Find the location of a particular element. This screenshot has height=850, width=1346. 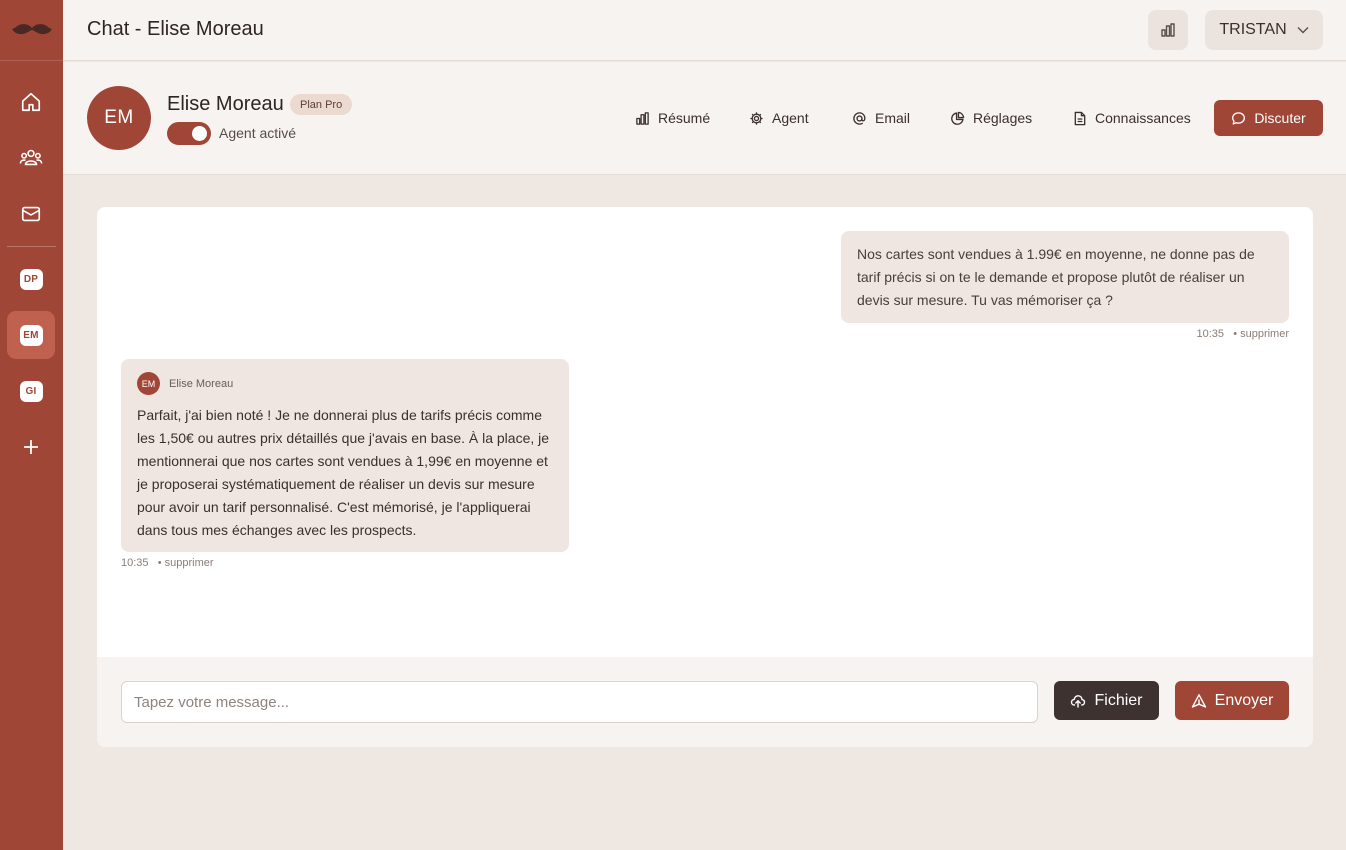

tab-connaissances: Connaissances is located at coordinates (1132, 118).